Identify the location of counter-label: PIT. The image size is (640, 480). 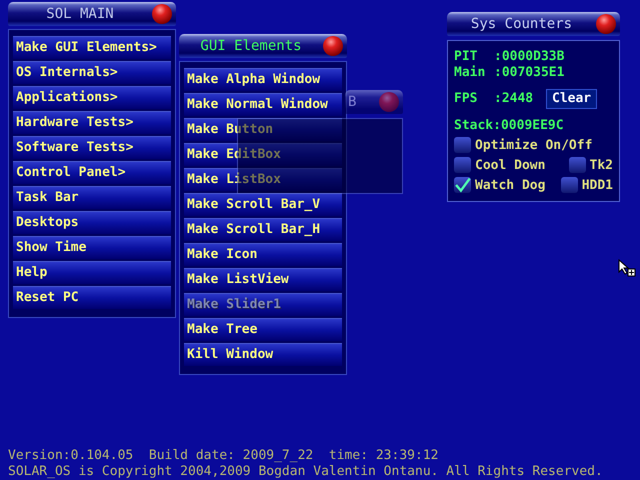
(466, 57).